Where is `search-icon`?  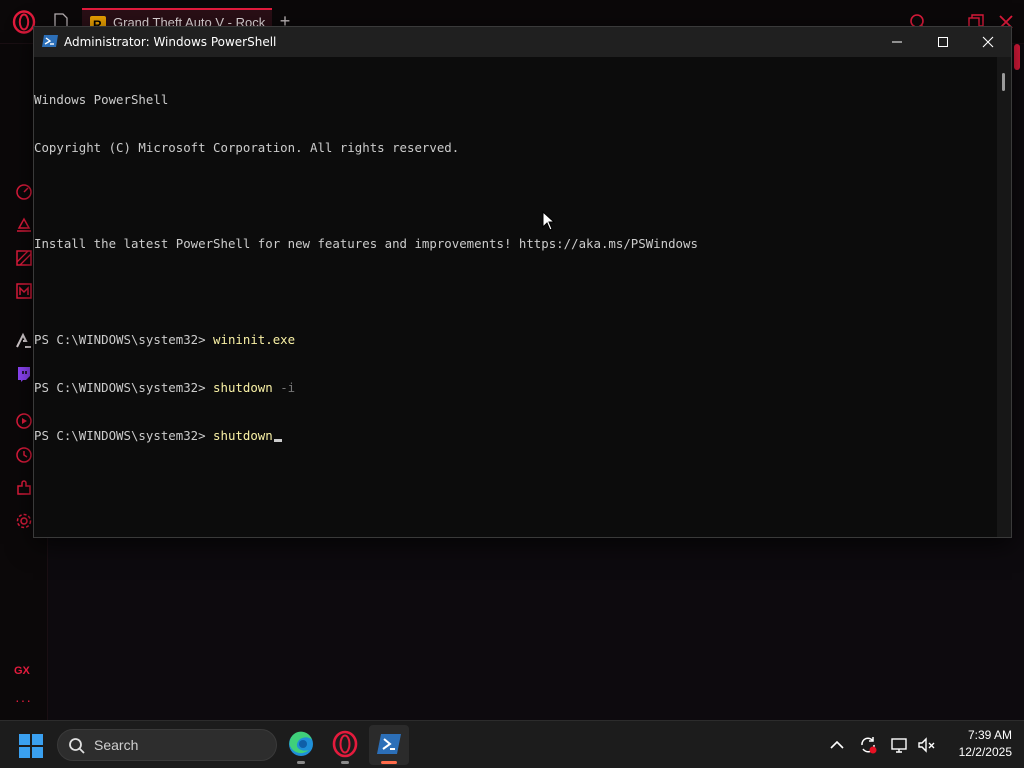 search-icon is located at coordinates (77, 746).